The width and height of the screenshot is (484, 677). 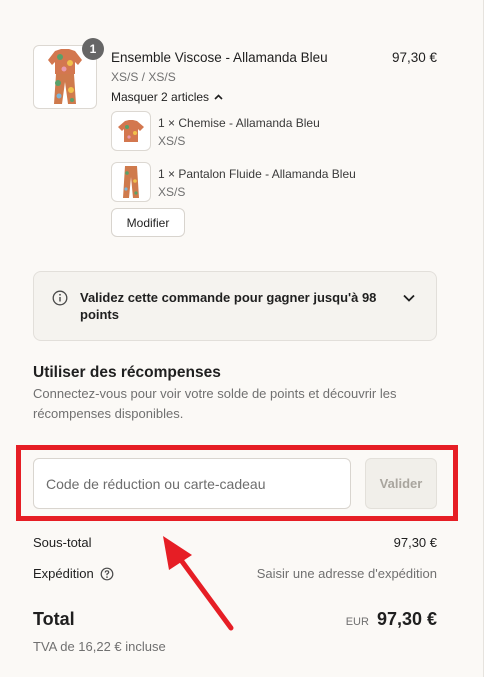 I want to click on rewards-title: Utiliser des récompenses, so click(x=127, y=372).